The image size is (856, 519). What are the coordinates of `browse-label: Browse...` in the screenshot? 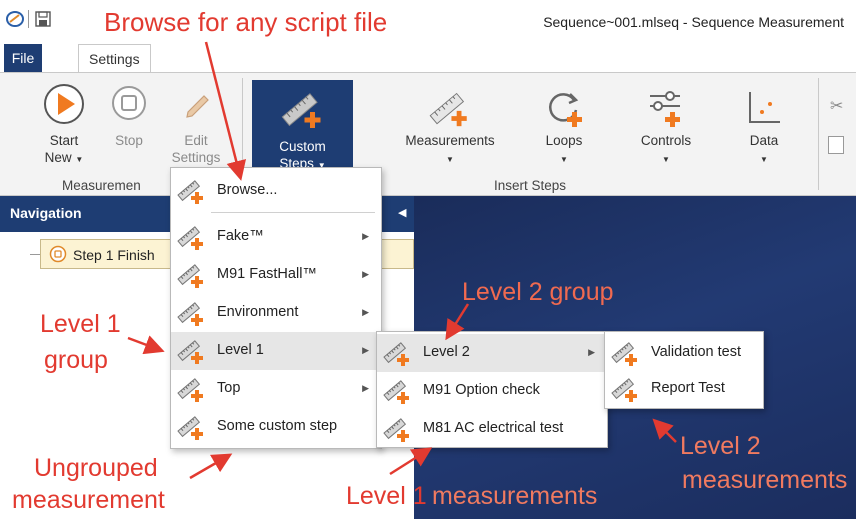 It's located at (247, 190).